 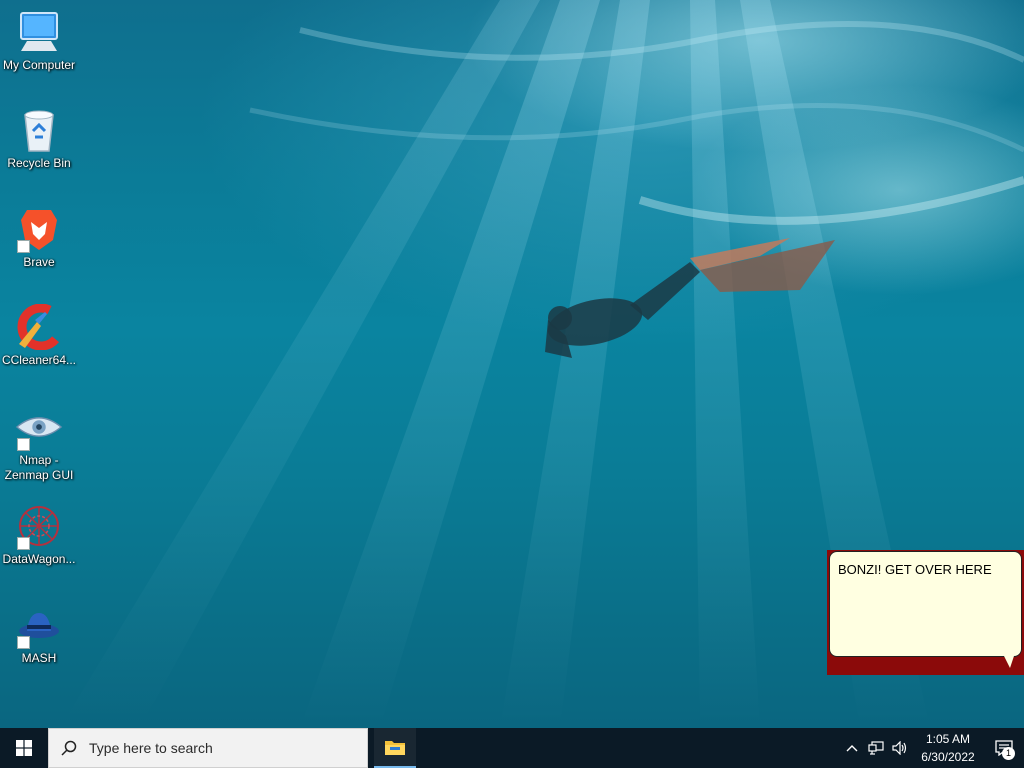 I want to click on ccleaner-icon, so click(x=39, y=327).